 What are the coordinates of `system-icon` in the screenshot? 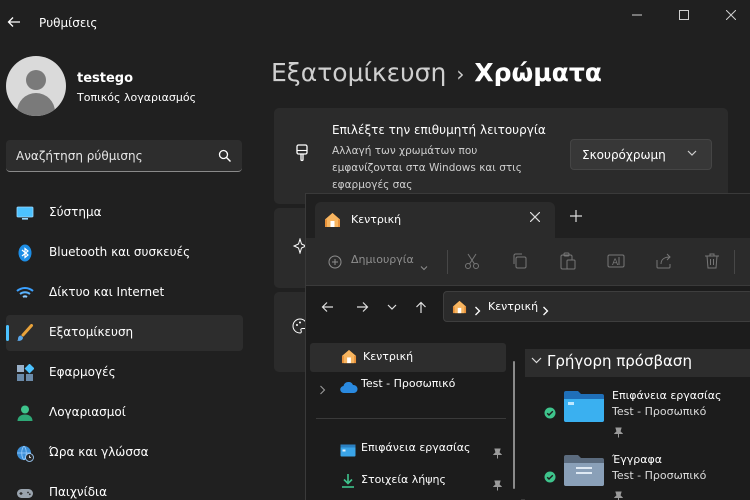 It's located at (25, 213).